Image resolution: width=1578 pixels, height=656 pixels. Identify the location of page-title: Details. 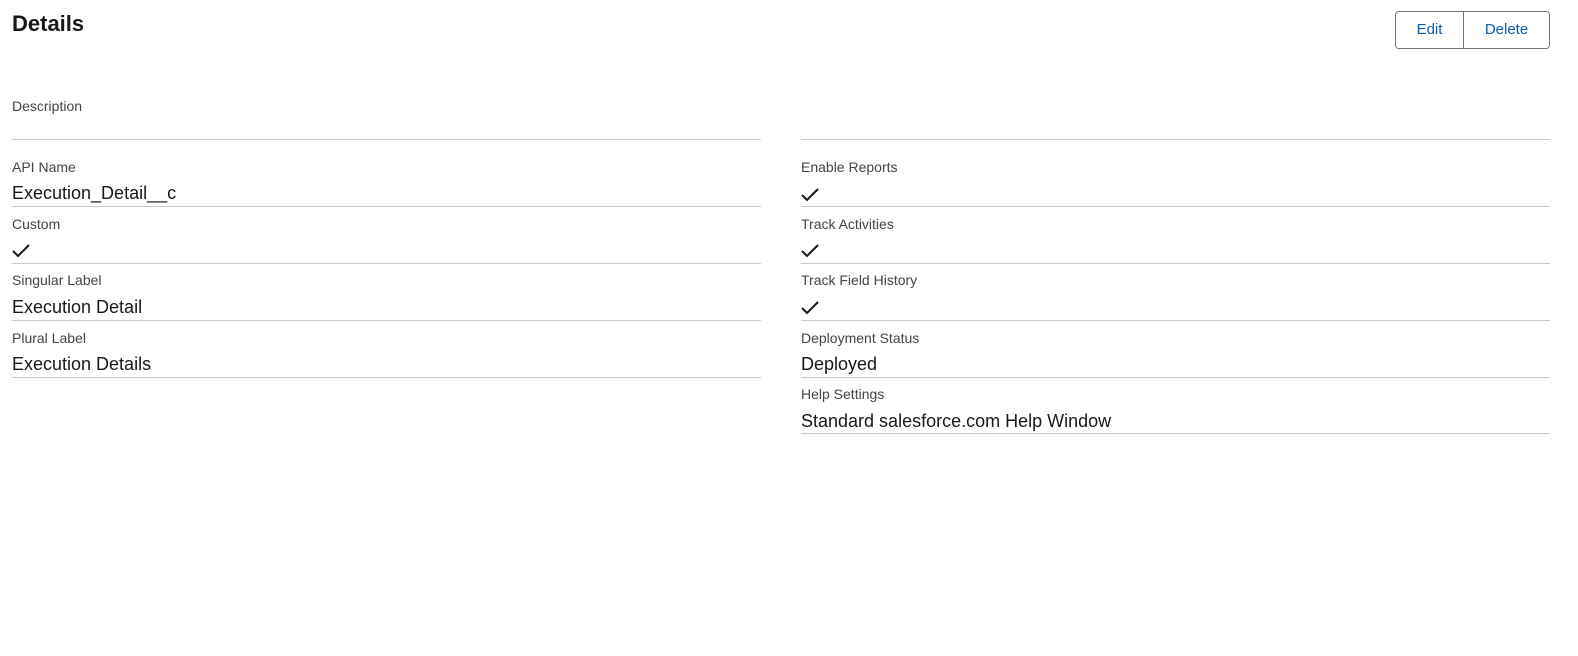
(48, 23).